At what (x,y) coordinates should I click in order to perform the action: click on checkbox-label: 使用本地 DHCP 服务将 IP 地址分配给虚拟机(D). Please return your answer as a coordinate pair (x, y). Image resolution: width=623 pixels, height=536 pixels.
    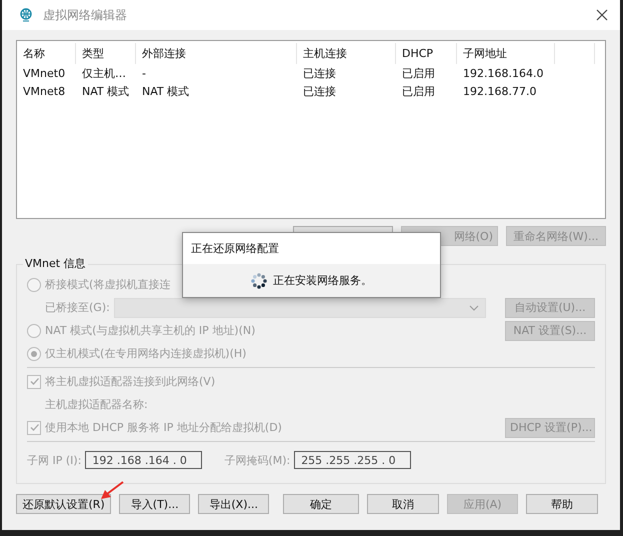
    Looking at the image, I should click on (164, 427).